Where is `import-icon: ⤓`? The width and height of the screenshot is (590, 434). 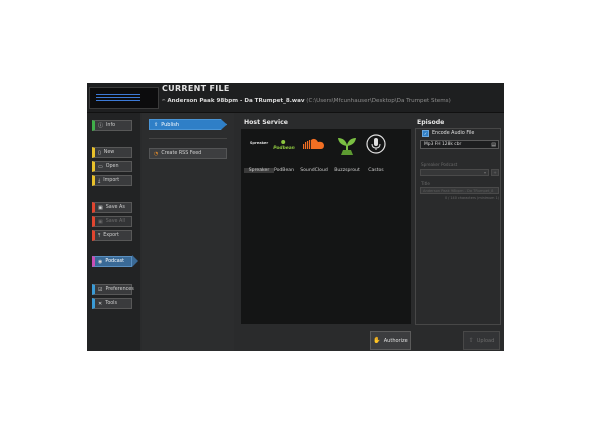 import-icon: ⤓ is located at coordinates (99, 180).